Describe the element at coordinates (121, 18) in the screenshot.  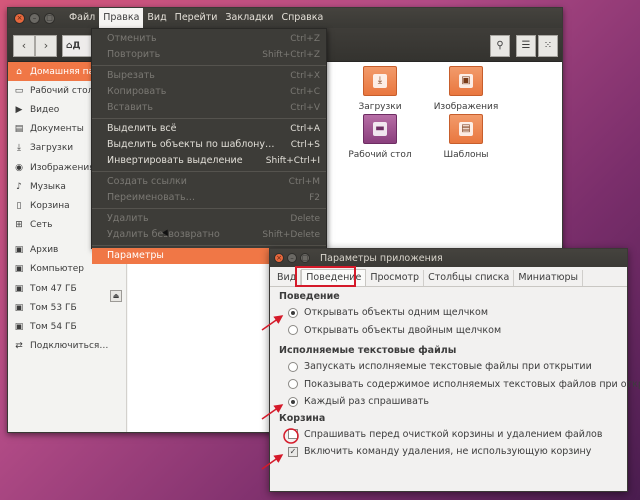
I see `menu-1: Правка` at that location.